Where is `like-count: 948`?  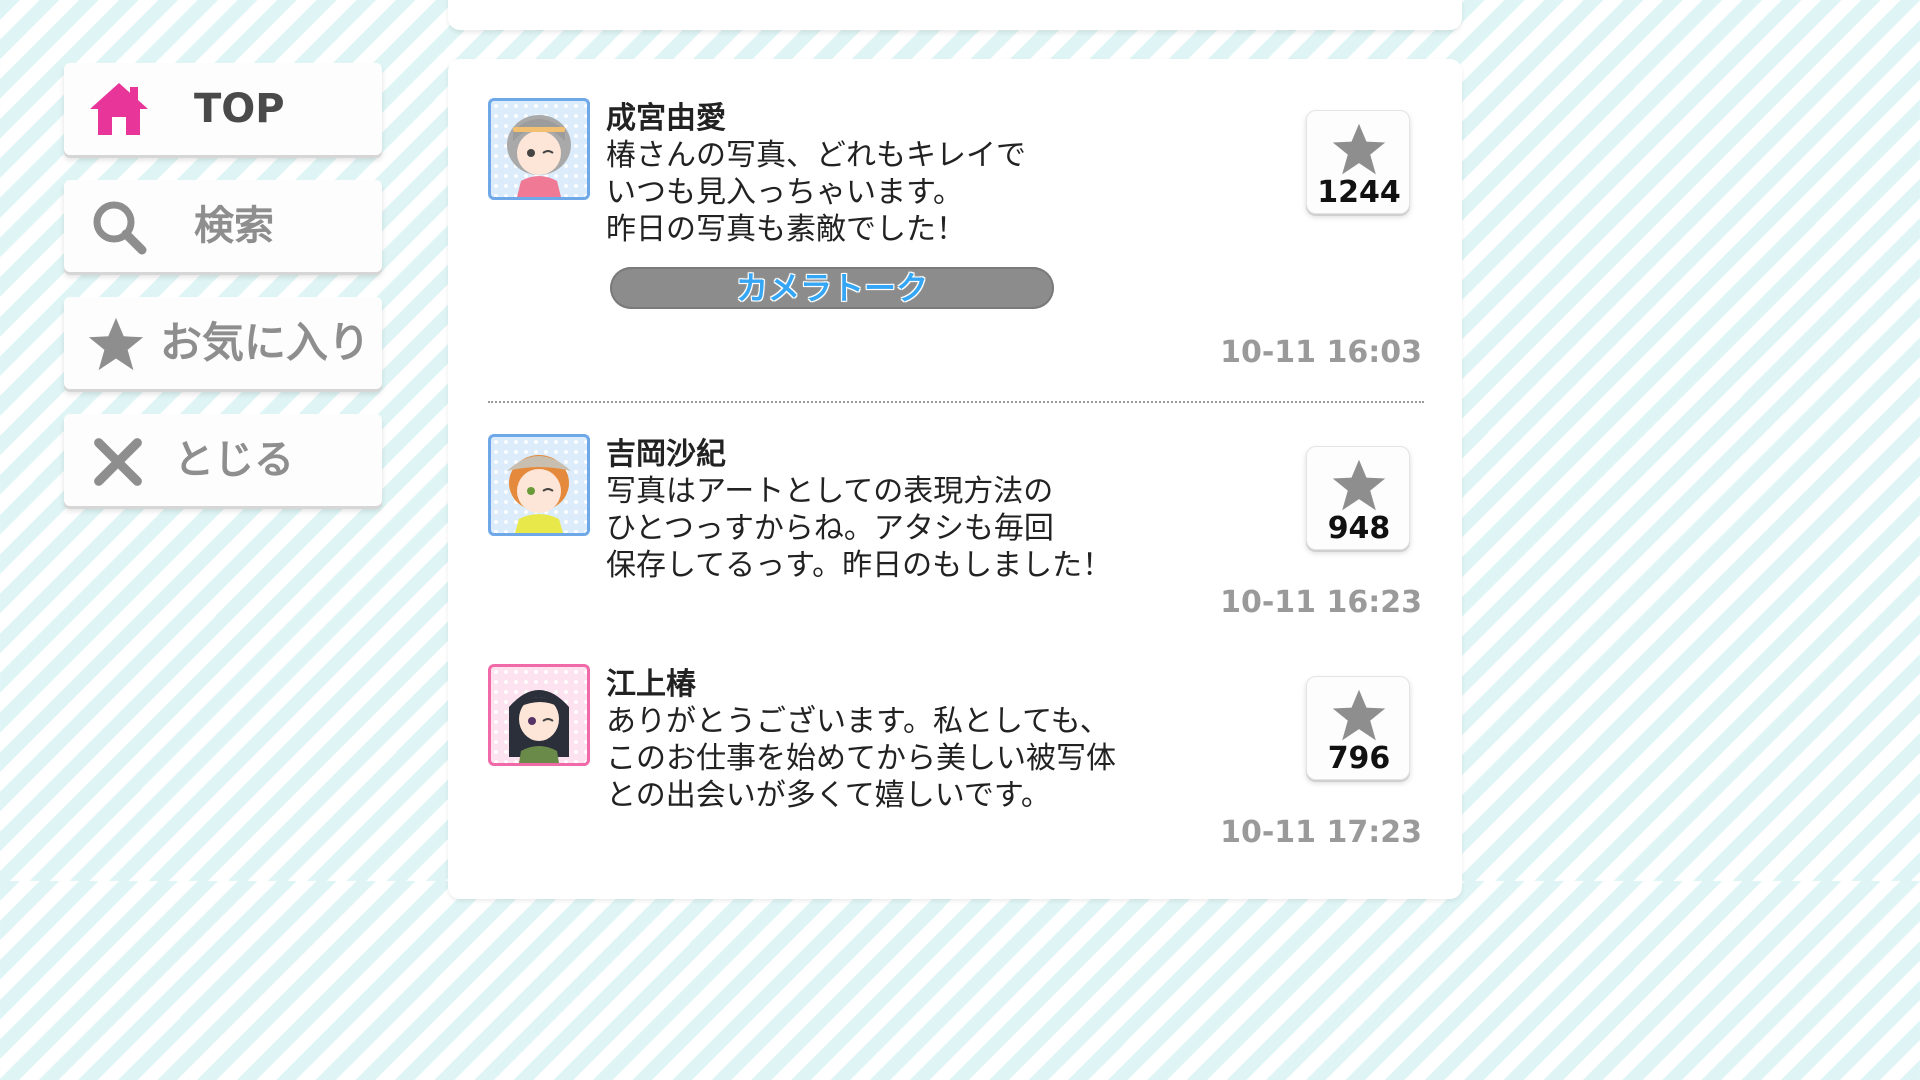
like-count: 948 is located at coordinates (1359, 528).